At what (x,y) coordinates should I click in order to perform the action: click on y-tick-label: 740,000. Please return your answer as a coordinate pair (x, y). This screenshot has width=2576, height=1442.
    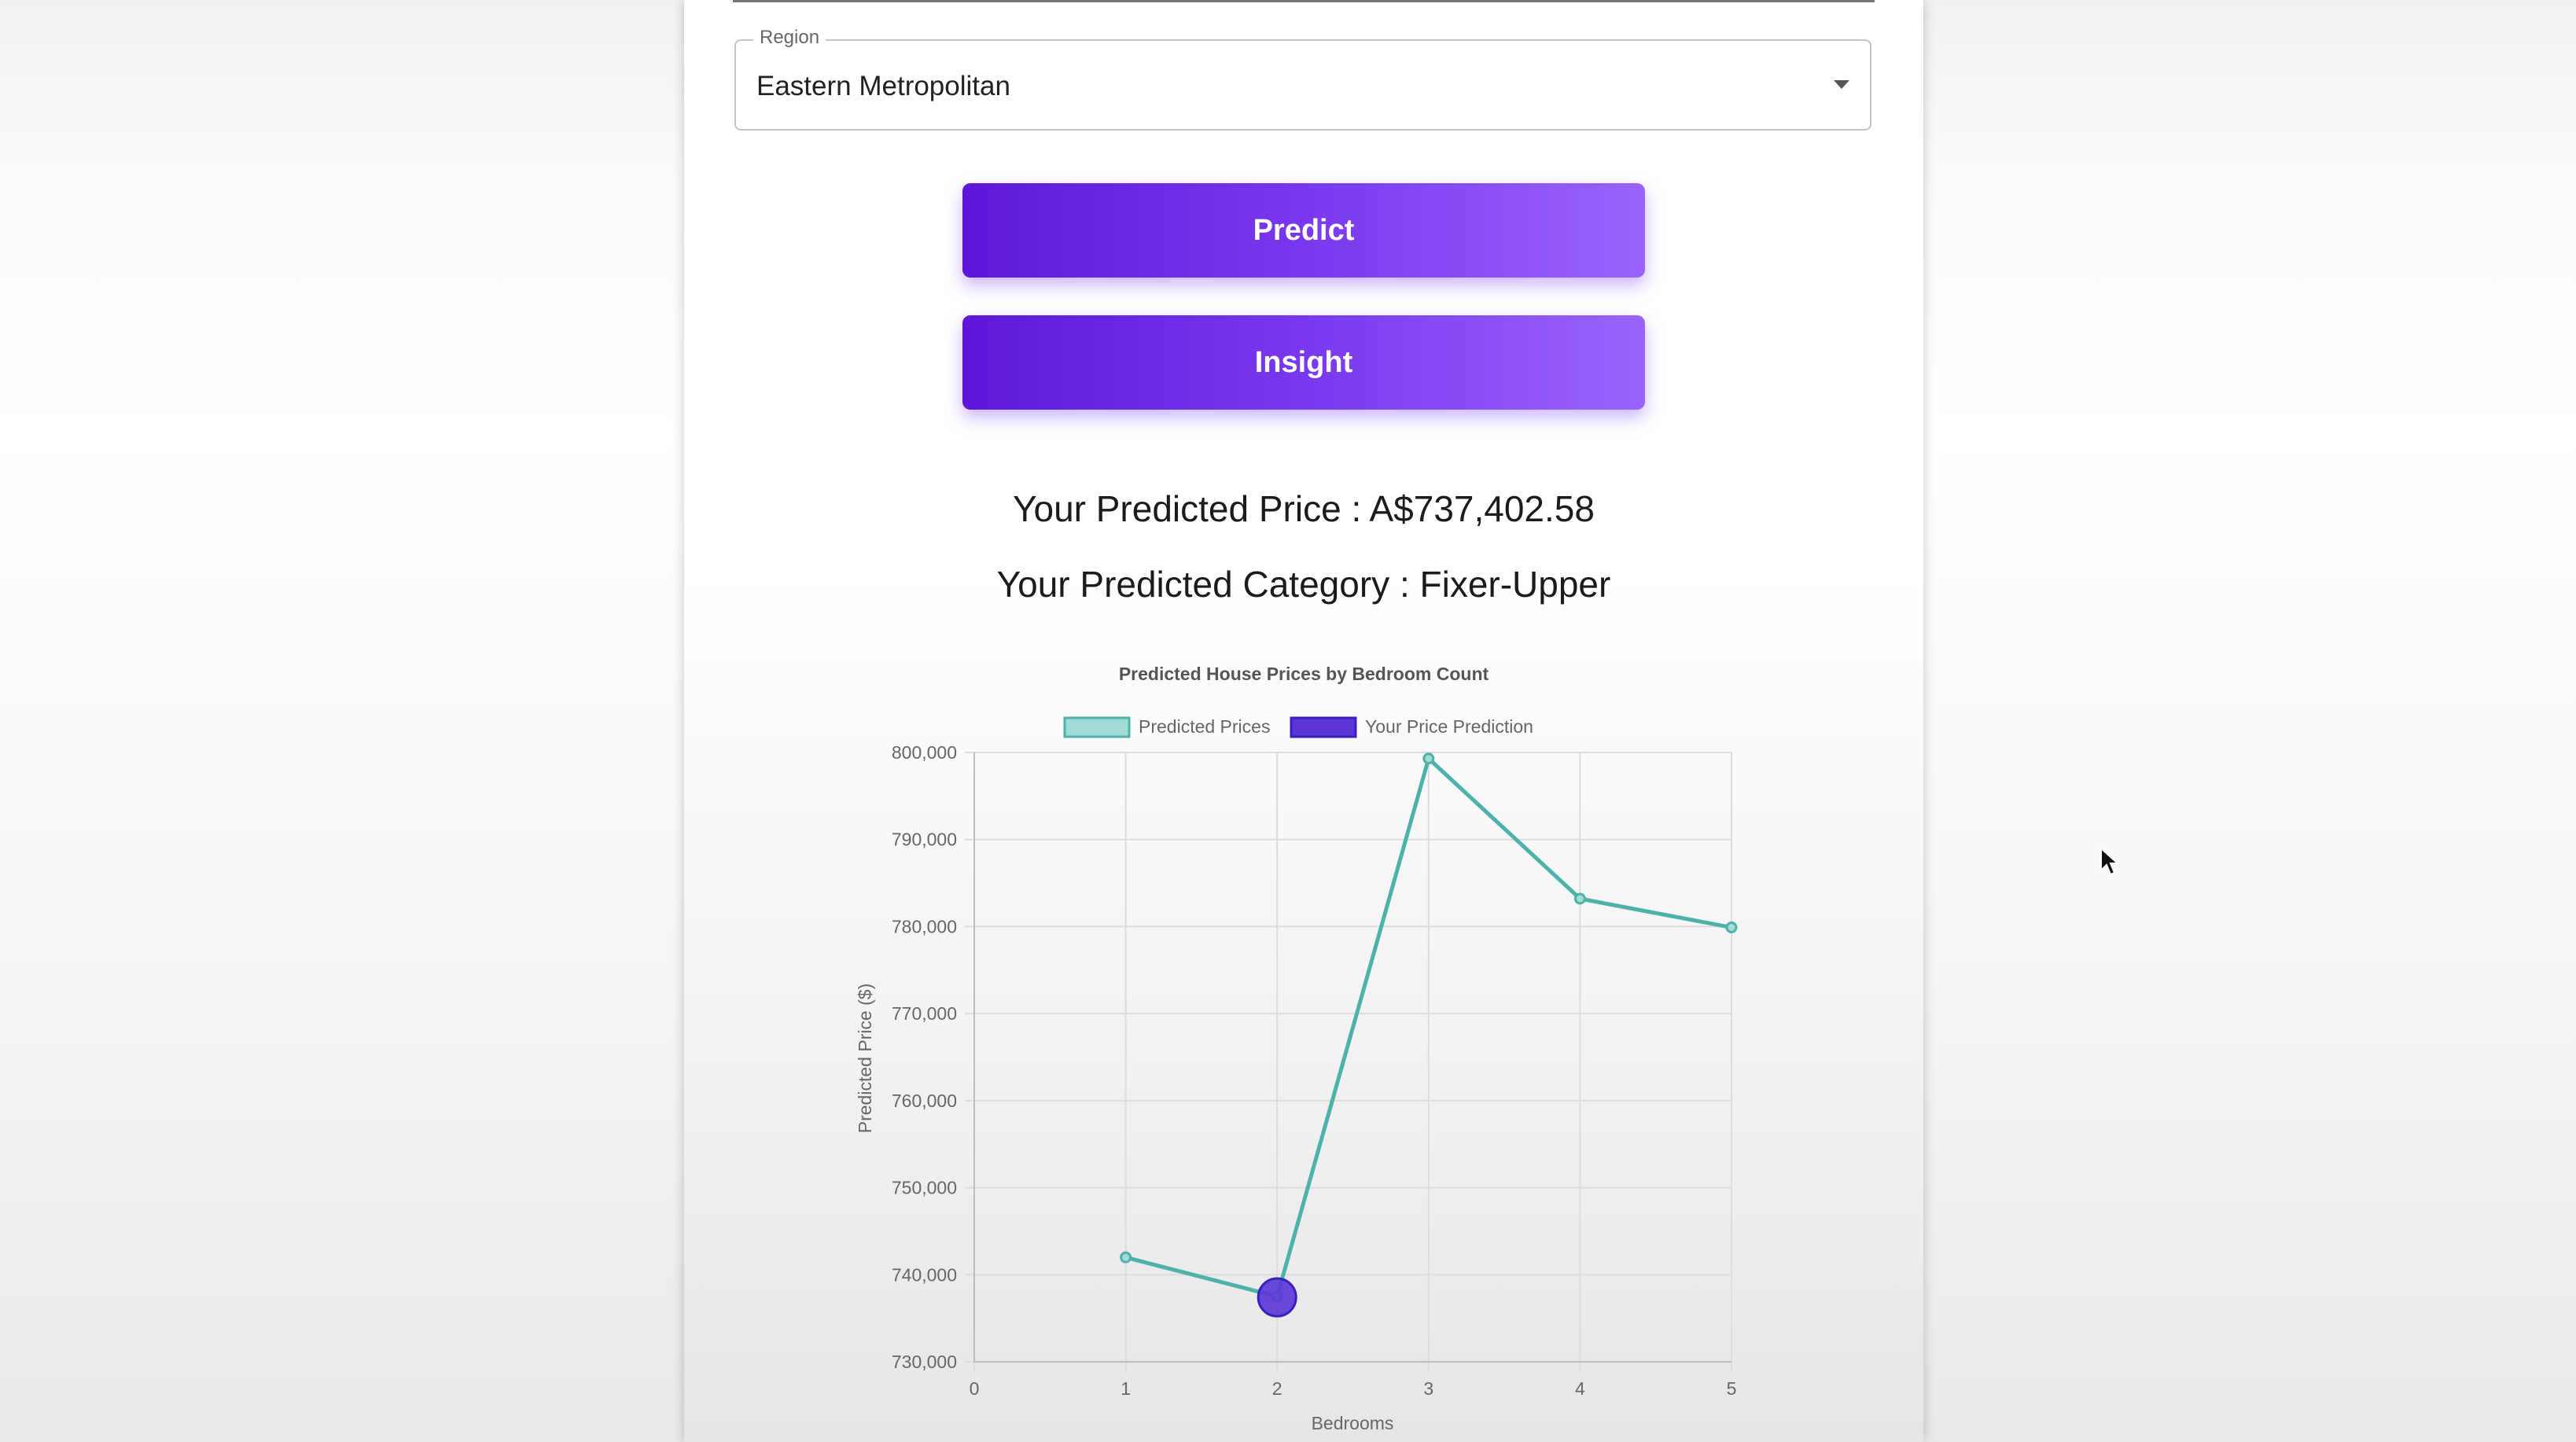
    Looking at the image, I should click on (924, 1274).